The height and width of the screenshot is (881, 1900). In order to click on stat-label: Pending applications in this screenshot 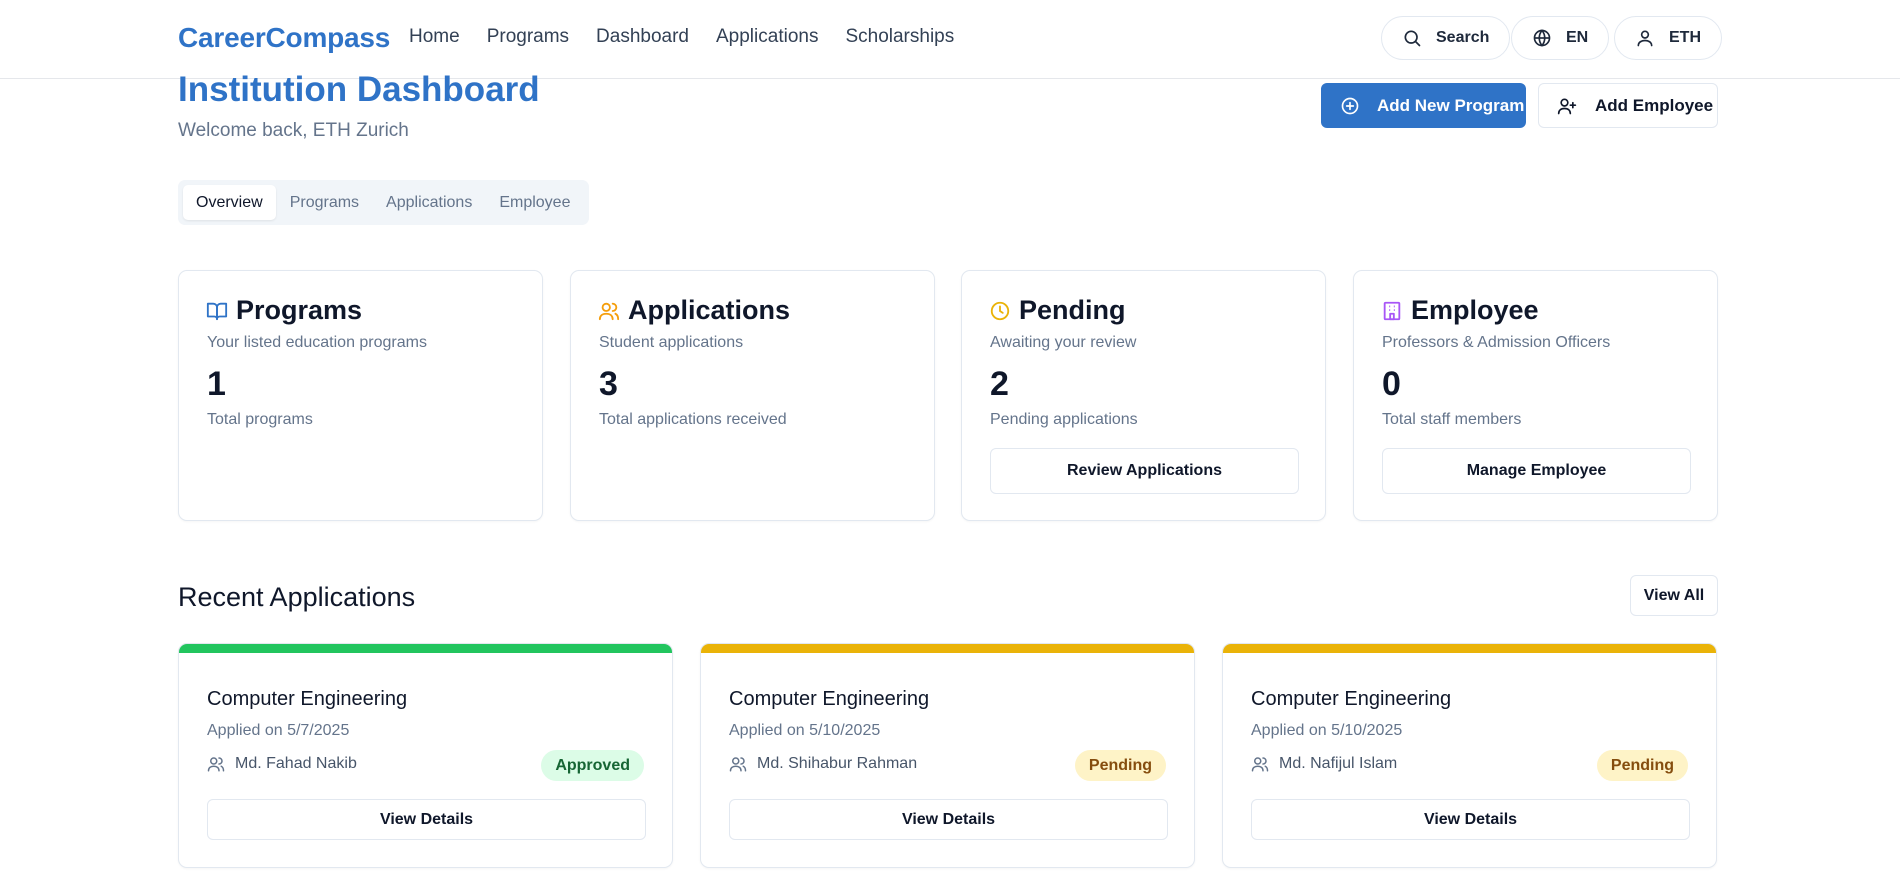, I will do `click(1064, 419)`.